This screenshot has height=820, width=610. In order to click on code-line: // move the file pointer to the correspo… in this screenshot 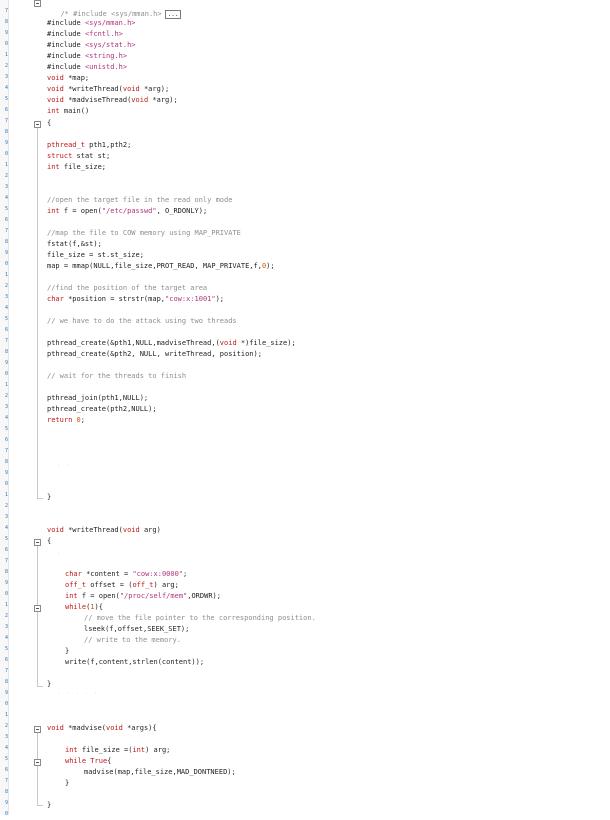, I will do `click(200, 618)`.